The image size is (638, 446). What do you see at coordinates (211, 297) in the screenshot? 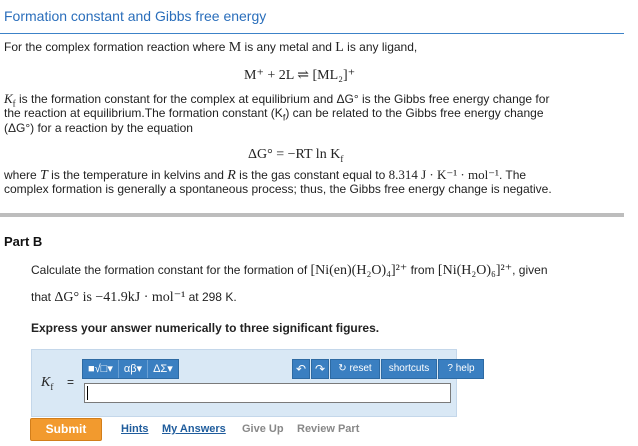
I see `question-text: at 298 K.` at bounding box center [211, 297].